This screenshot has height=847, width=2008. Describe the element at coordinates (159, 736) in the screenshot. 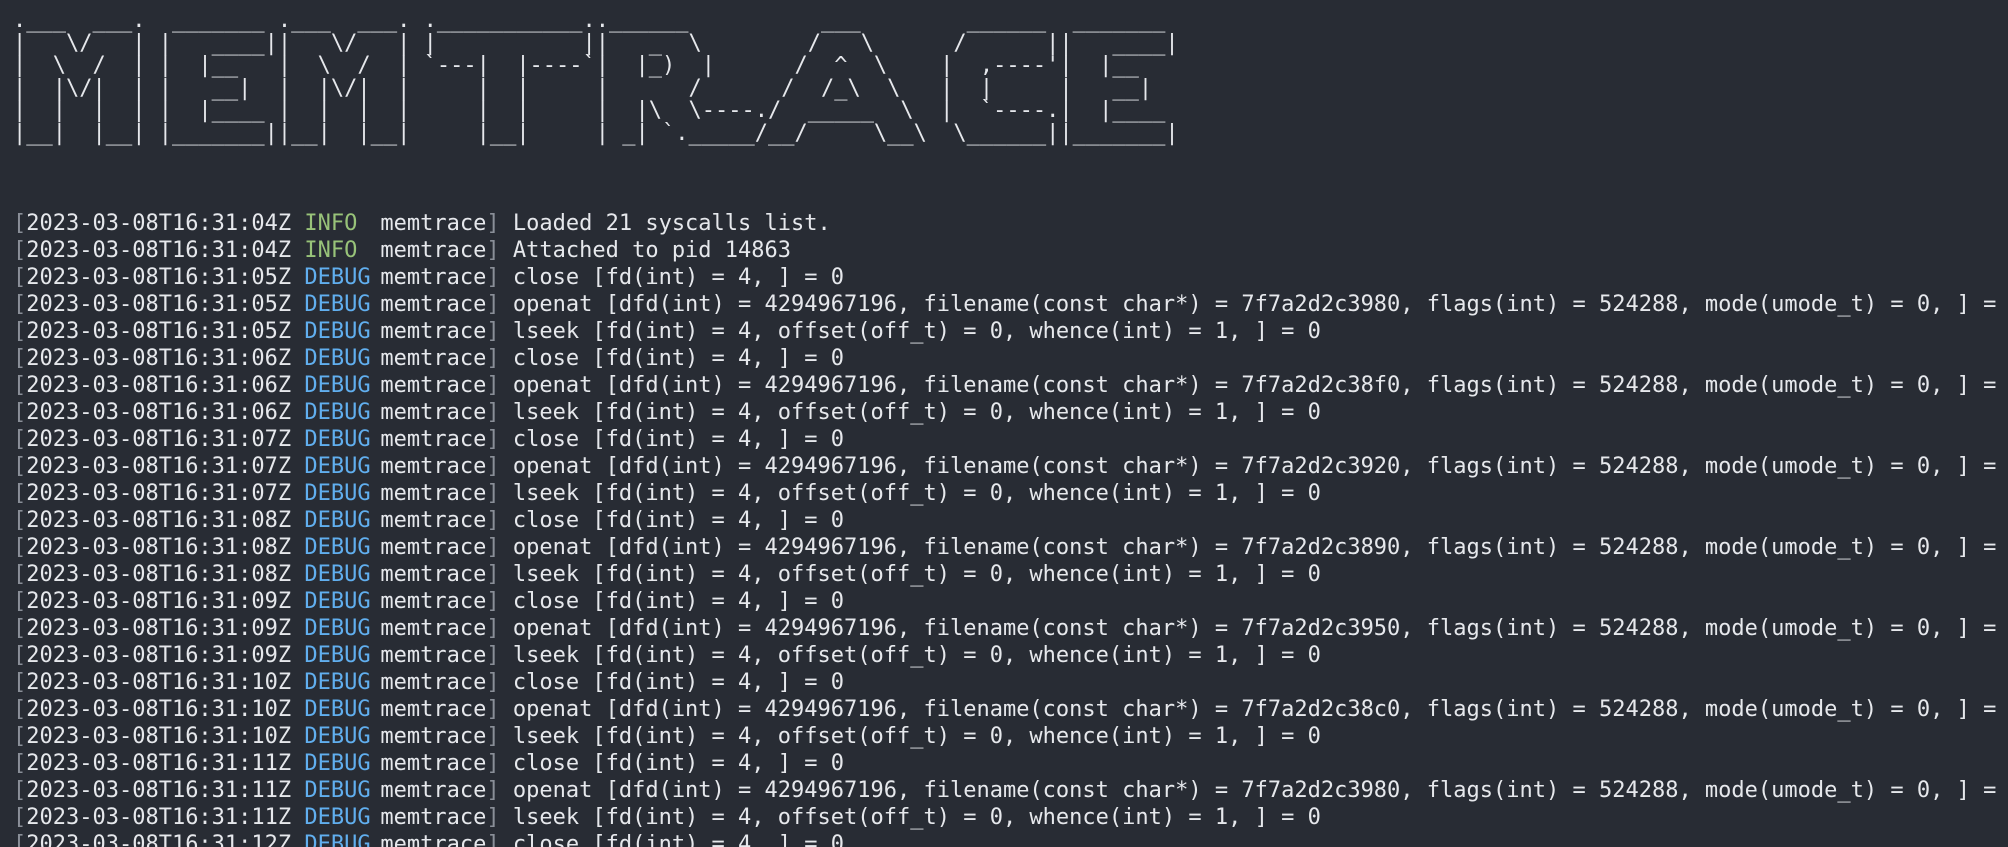

I see `log-timestamp: 2023-03-08T16:31:10Z` at that location.